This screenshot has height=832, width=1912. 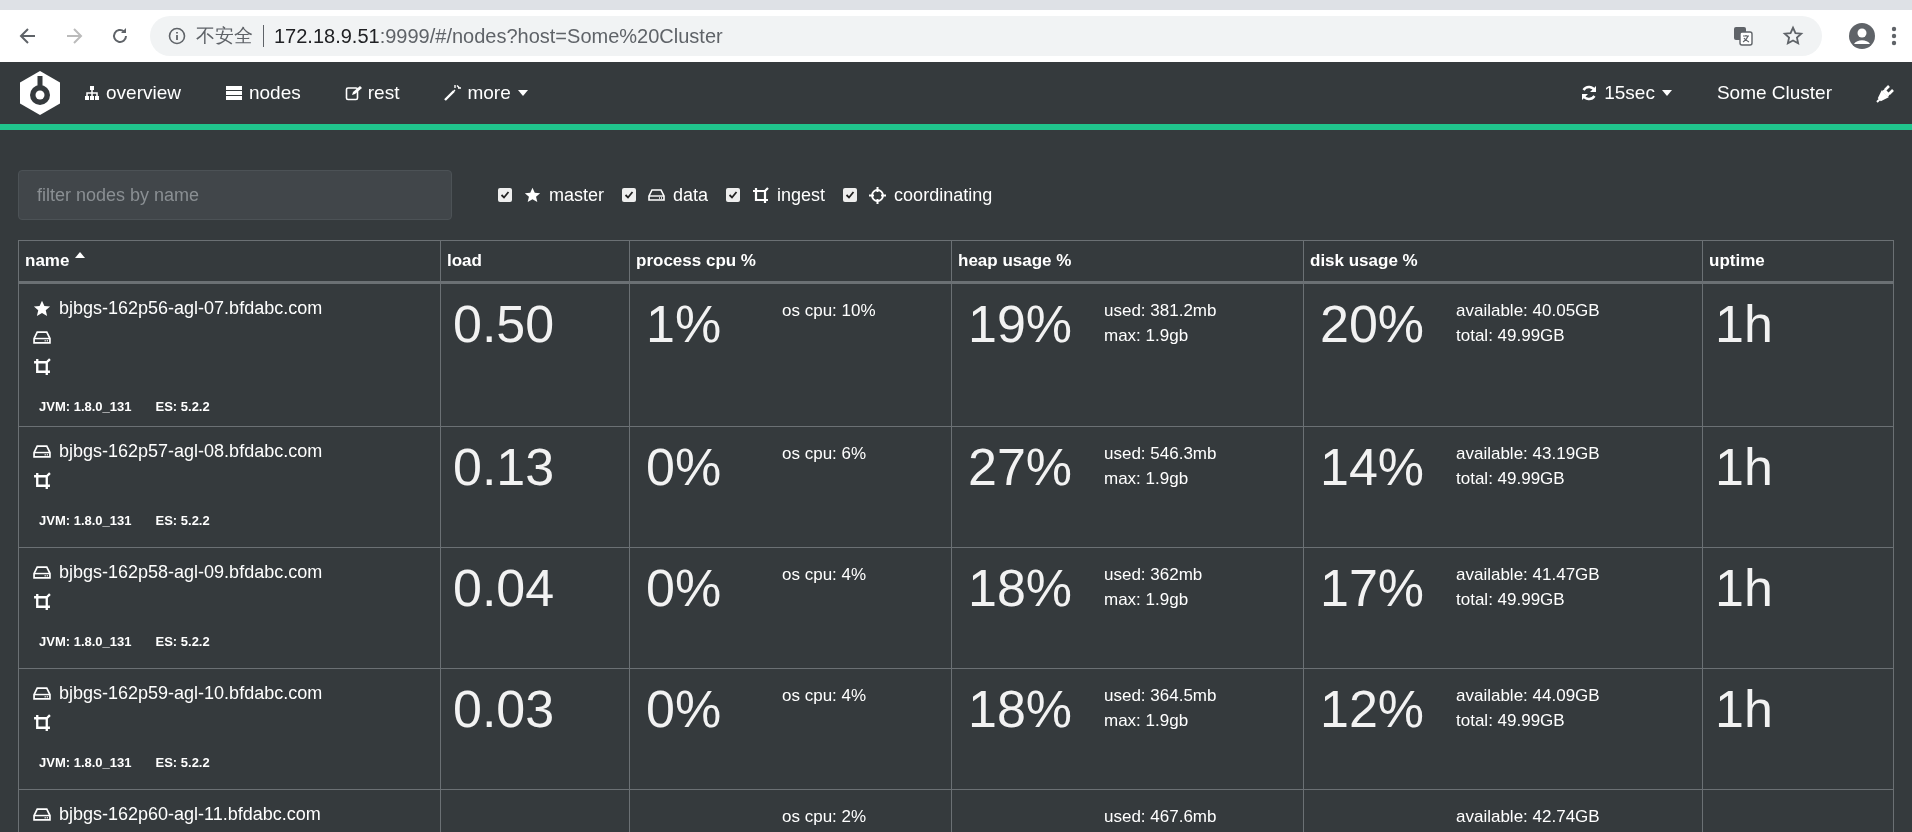 What do you see at coordinates (1160, 311) in the screenshot?
I see `heap-used-text: used: 381.2mb` at bounding box center [1160, 311].